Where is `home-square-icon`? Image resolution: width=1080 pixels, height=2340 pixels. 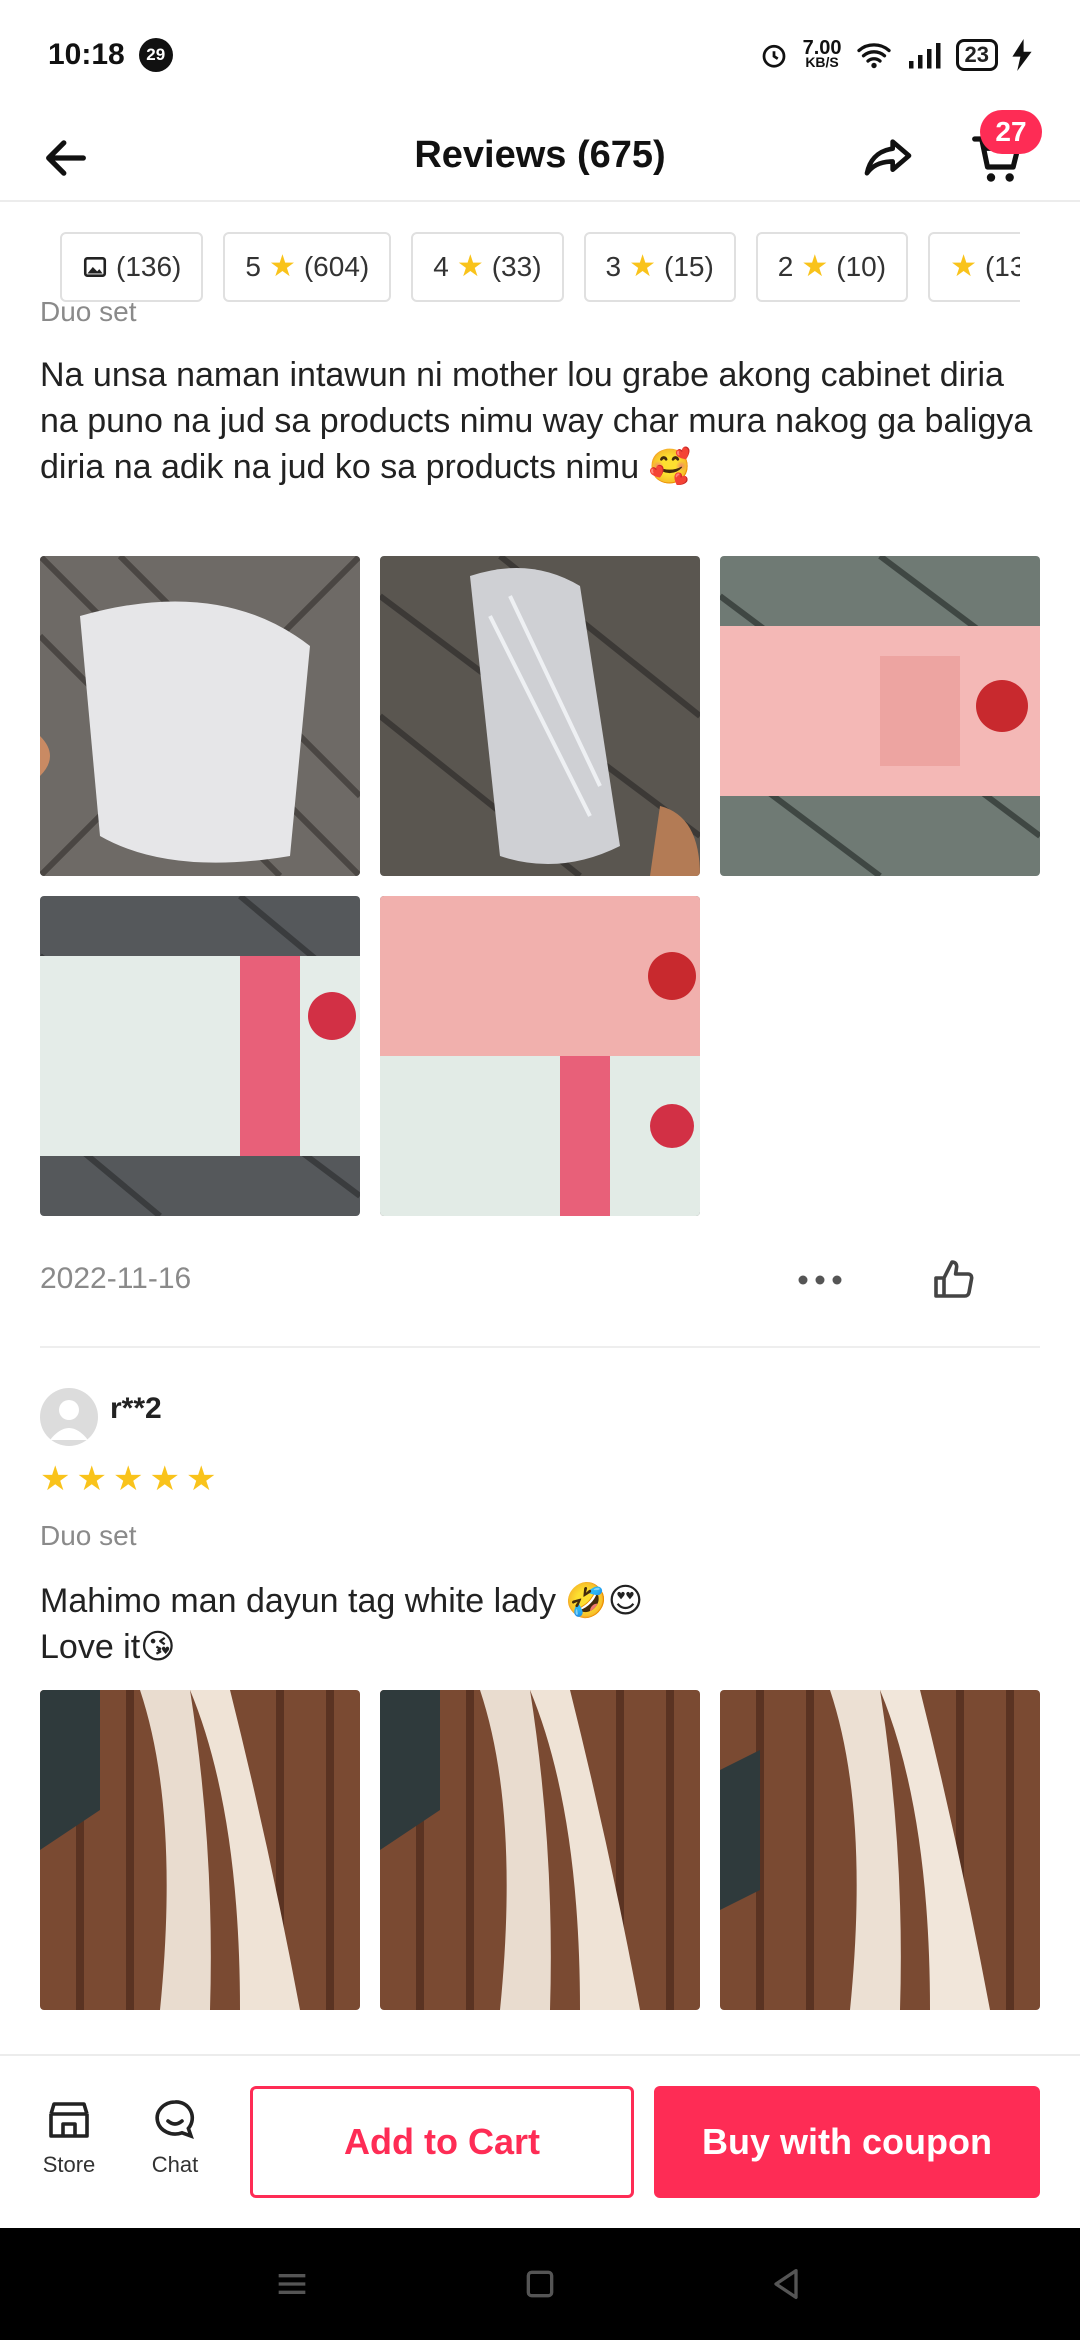 home-square-icon is located at coordinates (540, 2284).